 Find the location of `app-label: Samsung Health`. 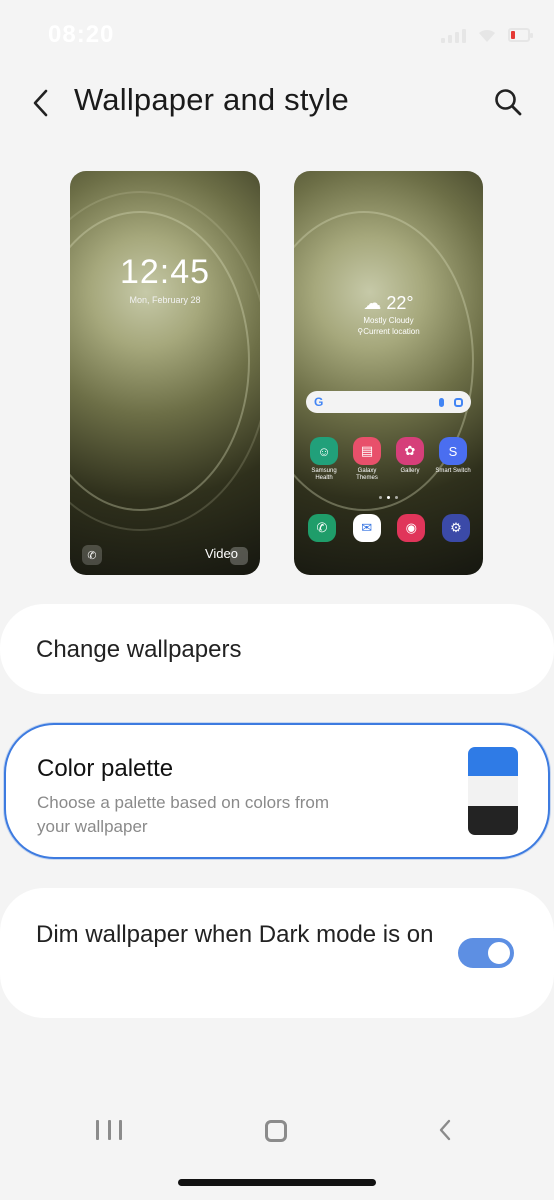

app-label: Samsung Health is located at coordinates (324, 475).